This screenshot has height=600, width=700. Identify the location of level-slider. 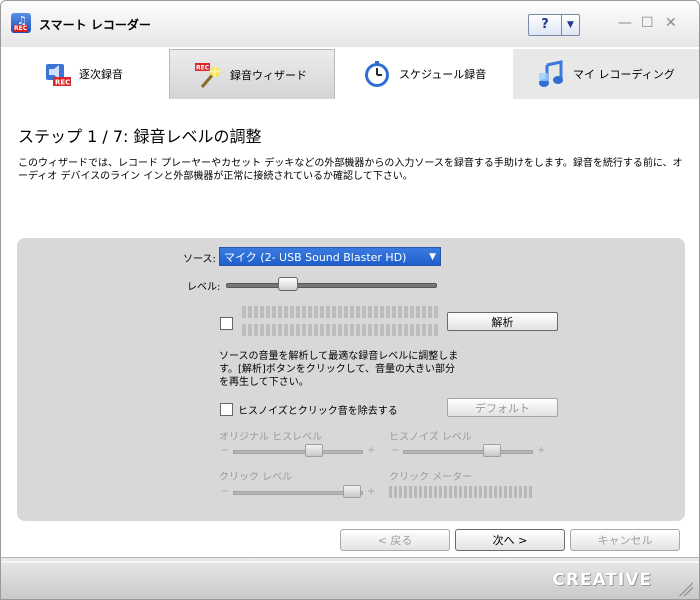
(331, 284).